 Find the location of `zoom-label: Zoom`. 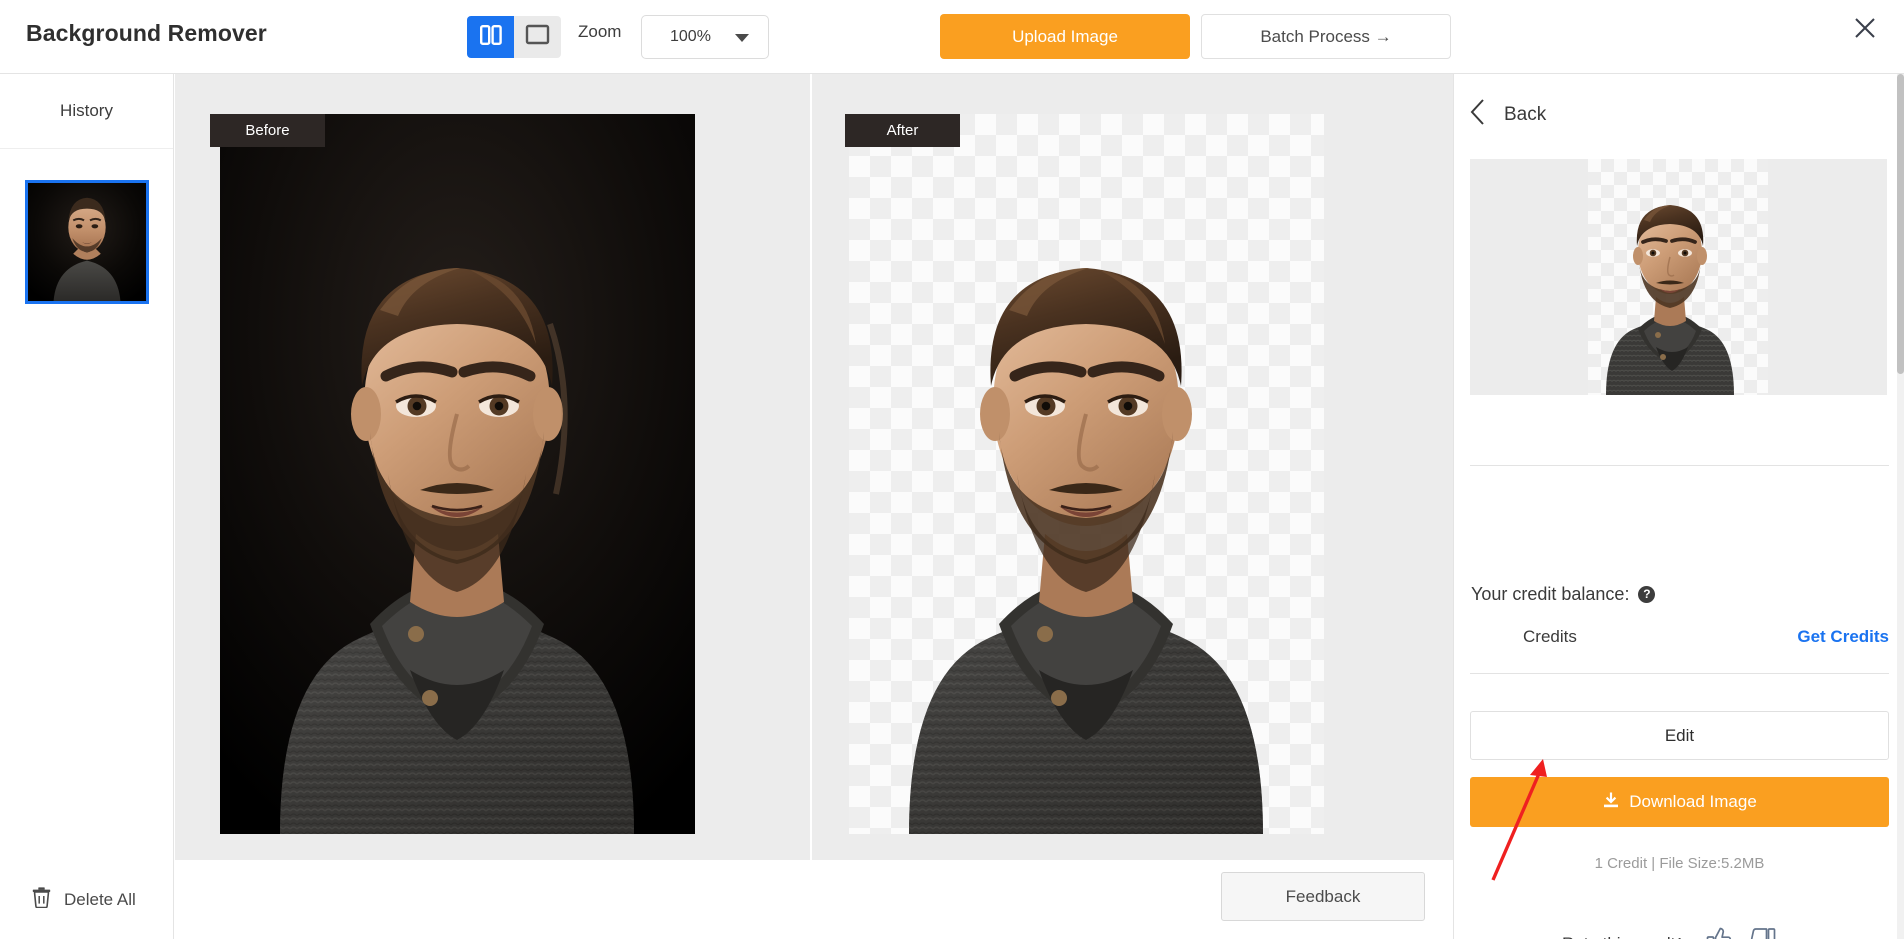

zoom-label: Zoom is located at coordinates (600, 31).